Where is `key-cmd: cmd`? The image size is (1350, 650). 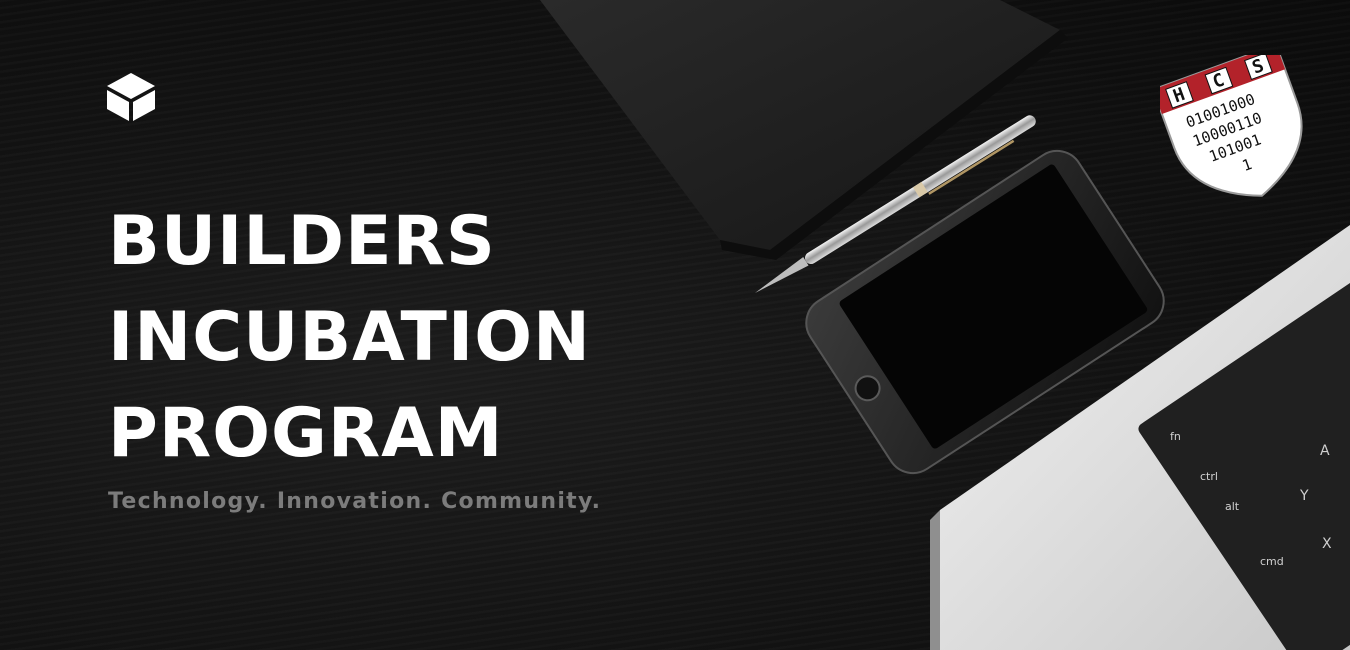
key-cmd: cmd is located at coordinates (1272, 561).